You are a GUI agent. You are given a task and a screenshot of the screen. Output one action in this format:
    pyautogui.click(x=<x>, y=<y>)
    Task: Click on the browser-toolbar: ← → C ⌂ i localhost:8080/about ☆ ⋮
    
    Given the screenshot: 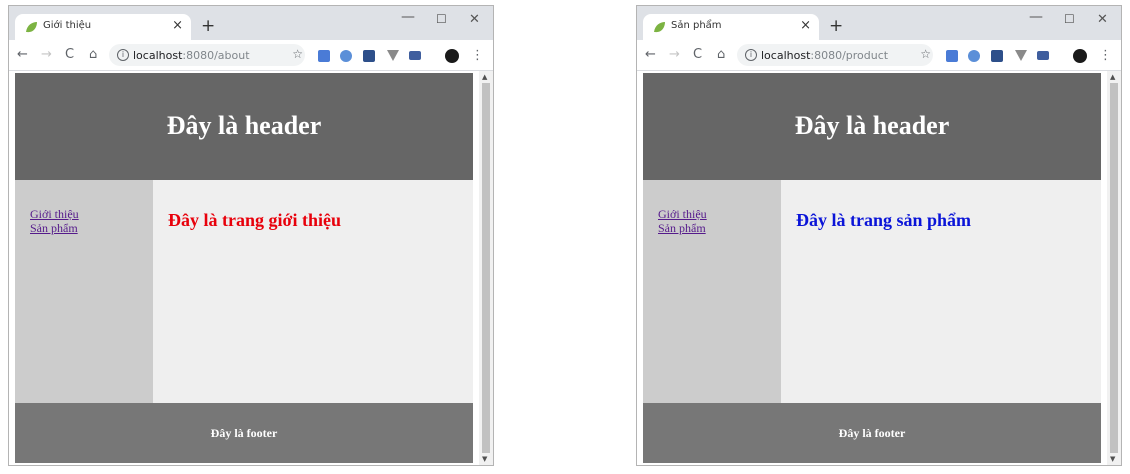 What is the action you would take?
    pyautogui.click(x=251, y=55)
    